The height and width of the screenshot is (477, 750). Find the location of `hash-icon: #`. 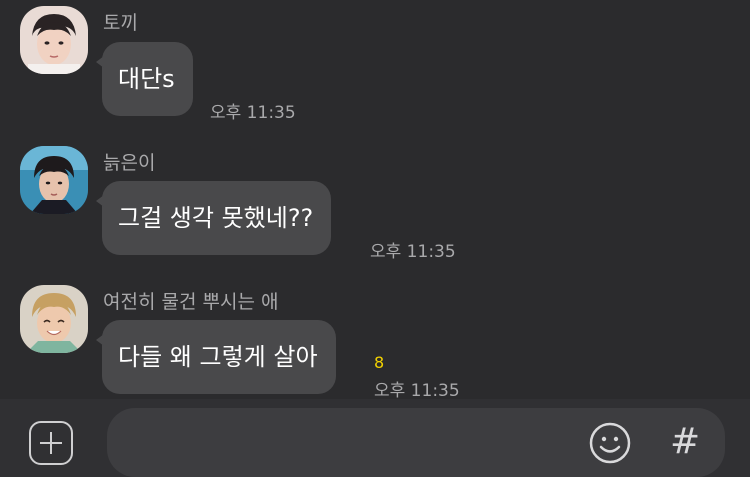

hash-icon: # is located at coordinates (685, 442).